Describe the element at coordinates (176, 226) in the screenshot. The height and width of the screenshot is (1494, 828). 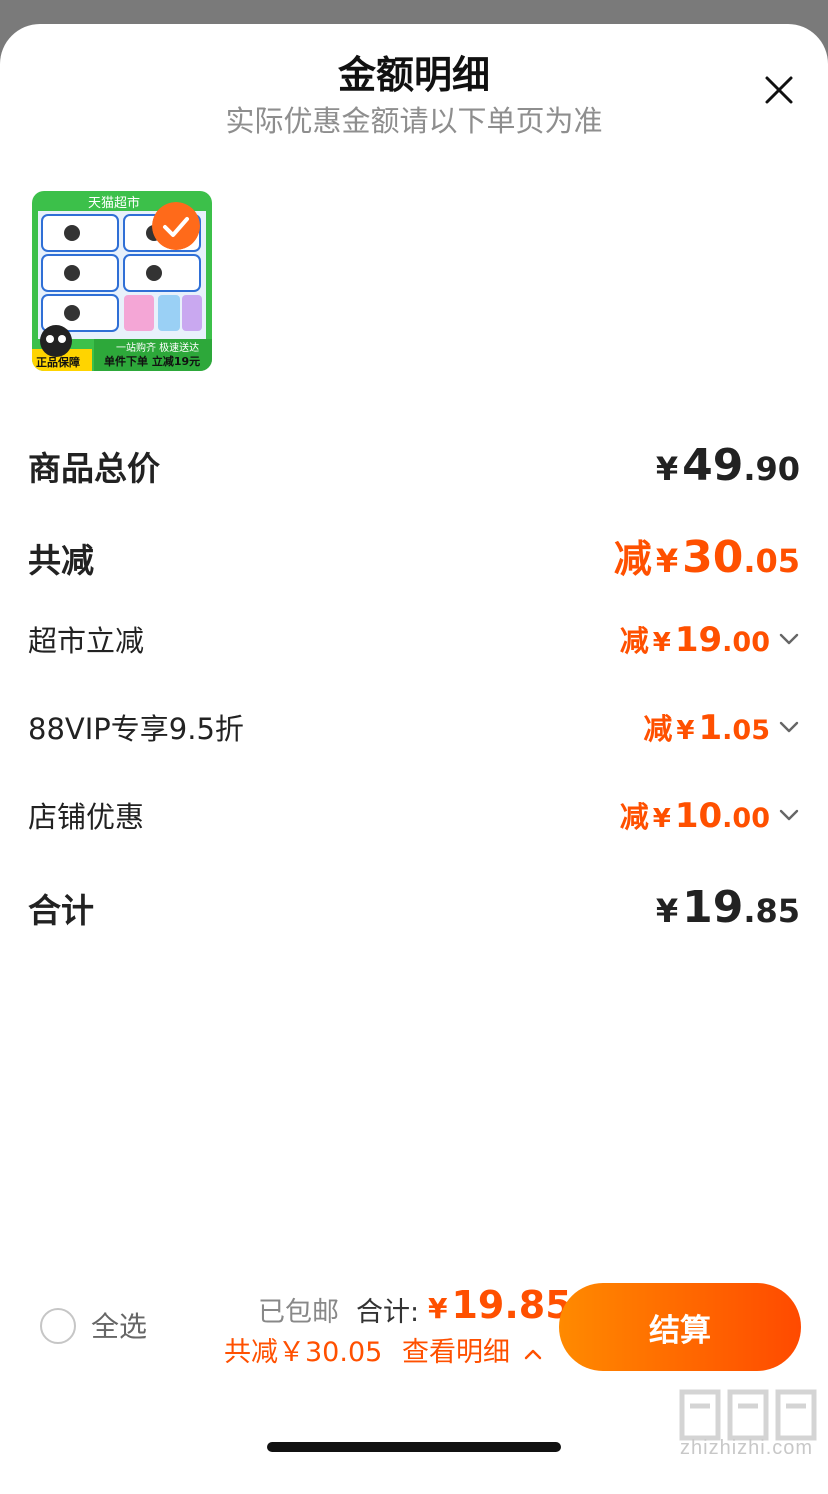
I see `check-icon` at that location.